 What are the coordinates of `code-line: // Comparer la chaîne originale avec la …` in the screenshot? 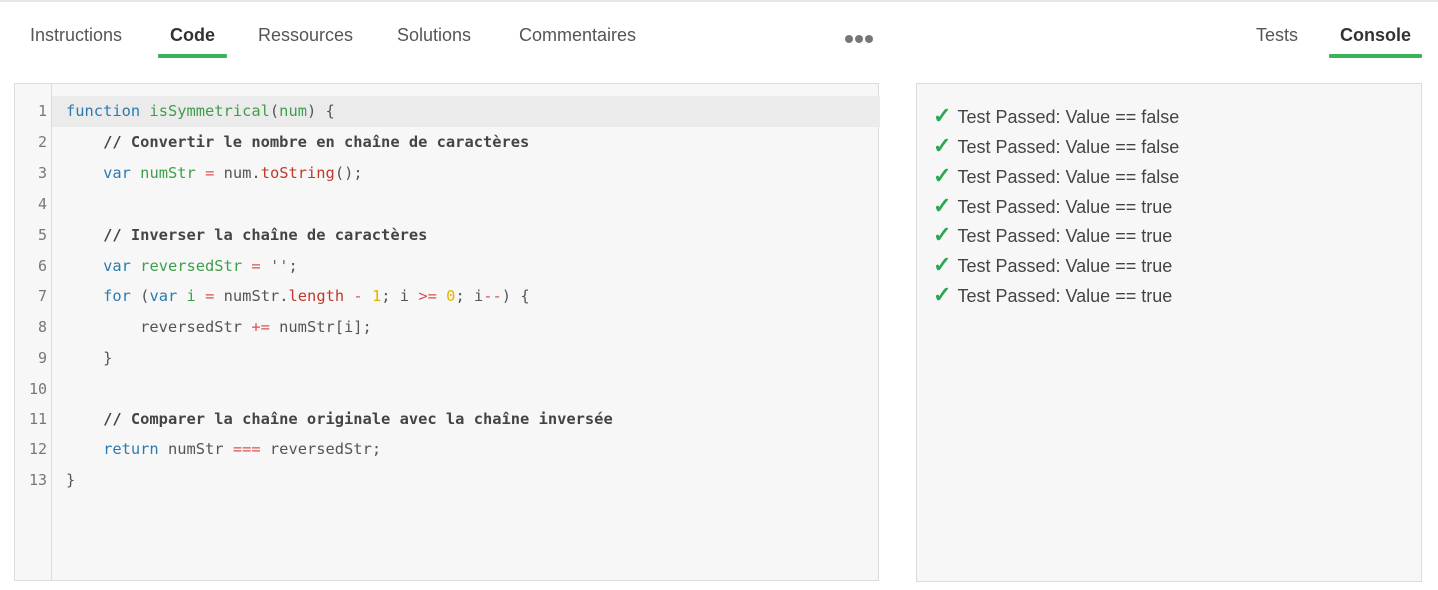 It's located at (339, 419).